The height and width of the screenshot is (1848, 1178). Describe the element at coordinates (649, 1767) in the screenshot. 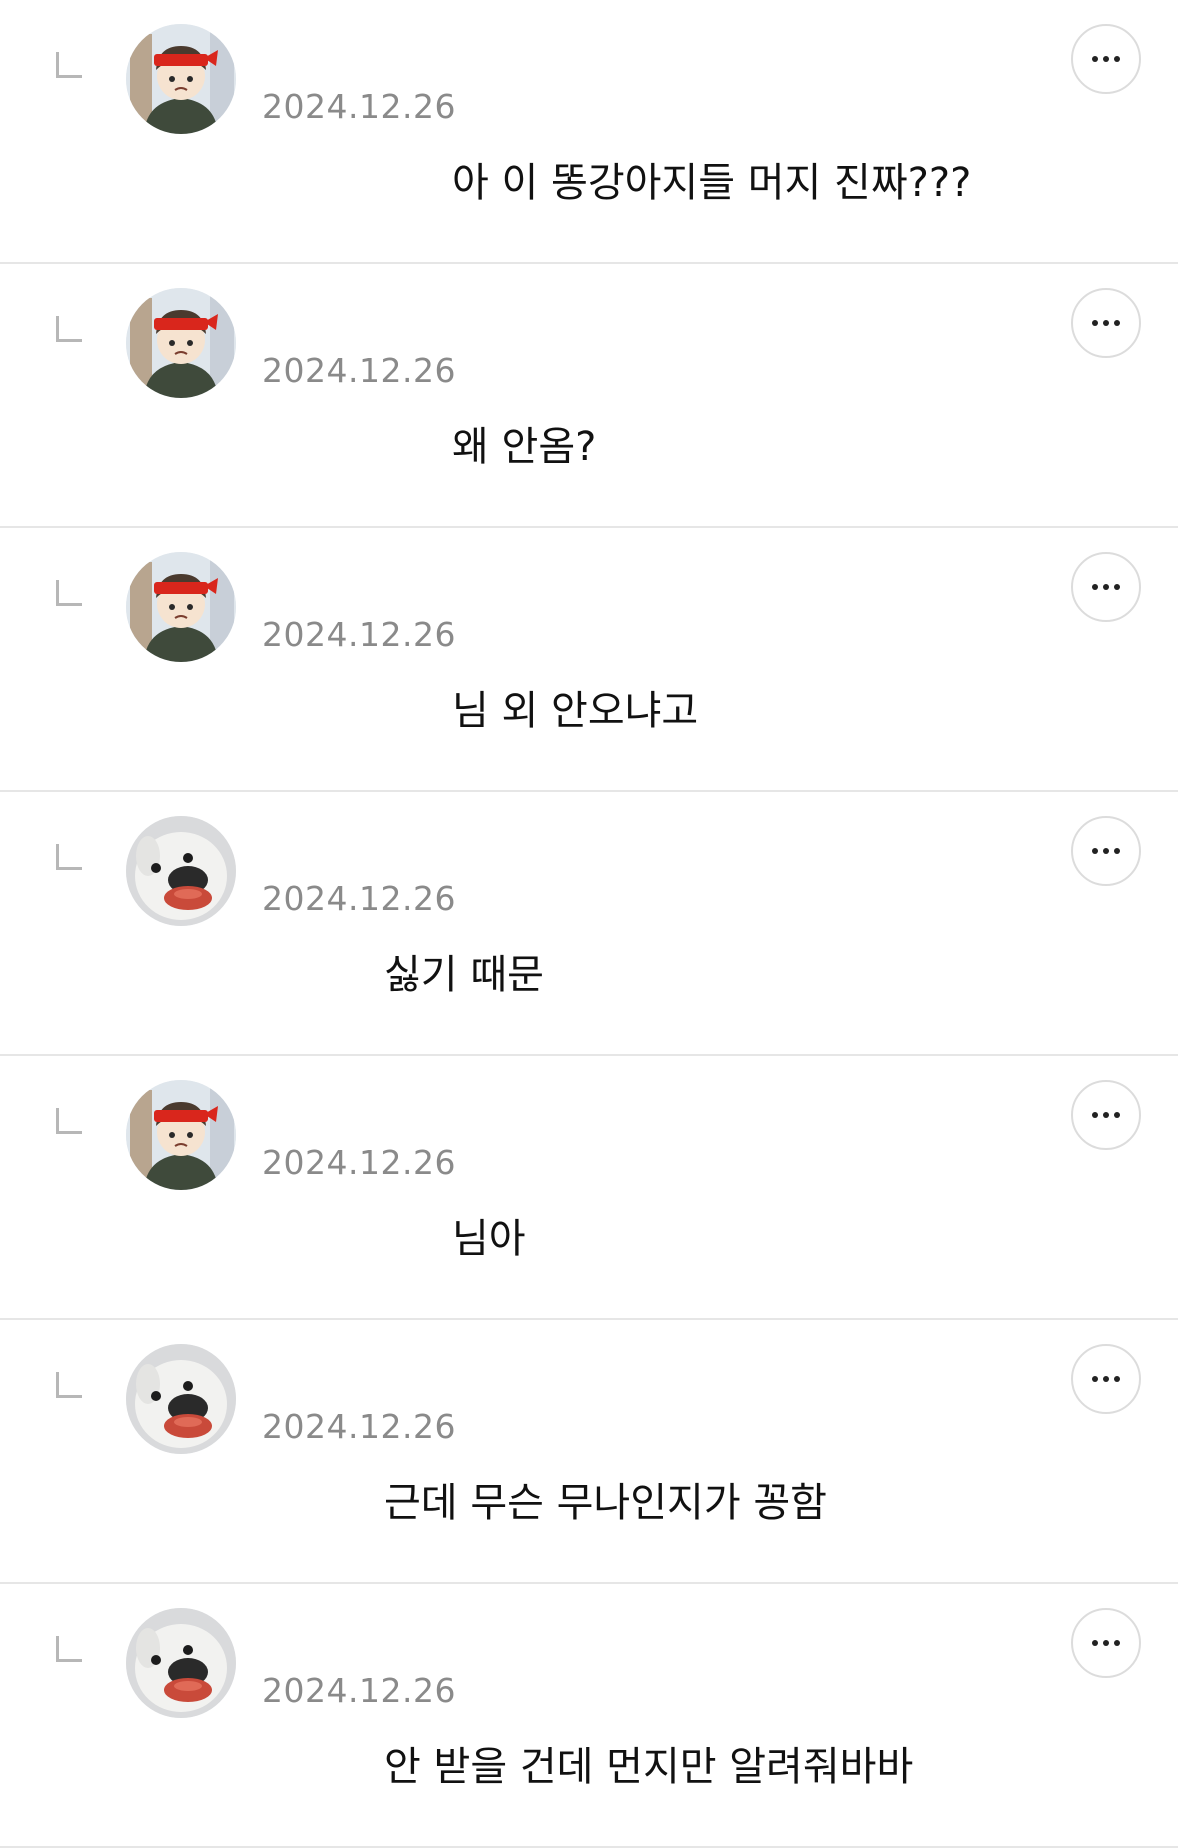

I see `comment-text: 안 받을 건데 먼지만 알려줘바바` at that location.